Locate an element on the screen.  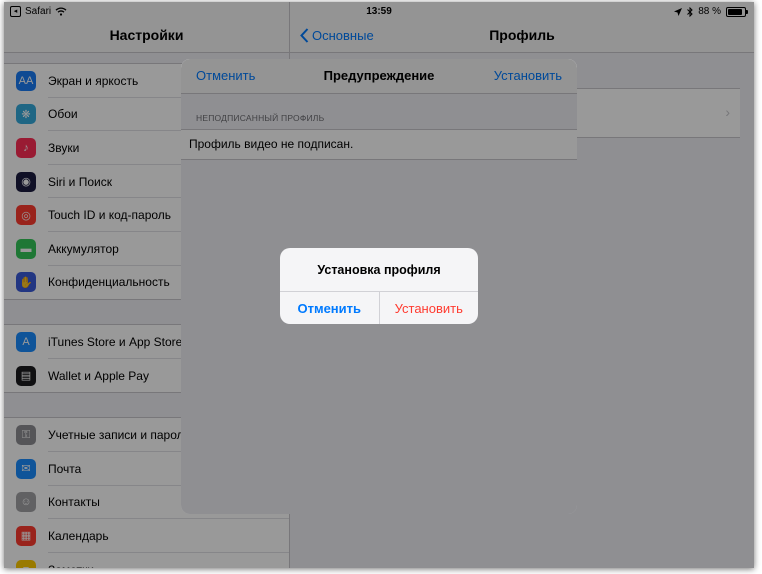
alert-cancel-button: Отменить is located at coordinates (330, 308).